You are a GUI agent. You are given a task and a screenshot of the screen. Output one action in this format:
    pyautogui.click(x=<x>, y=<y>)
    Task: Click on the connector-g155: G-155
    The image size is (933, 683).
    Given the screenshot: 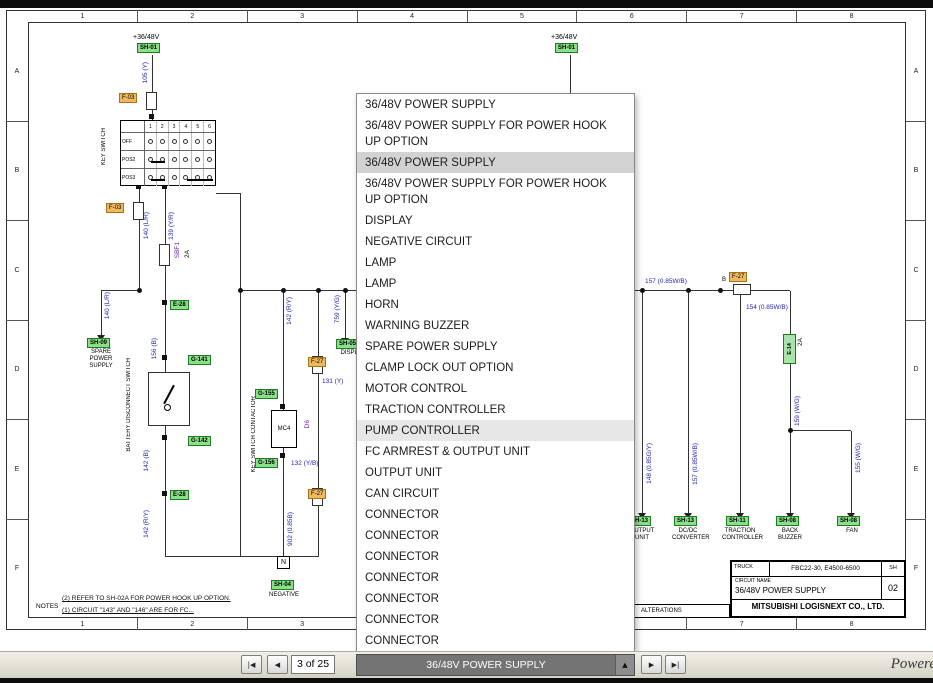 What is the action you would take?
    pyautogui.click(x=266, y=394)
    